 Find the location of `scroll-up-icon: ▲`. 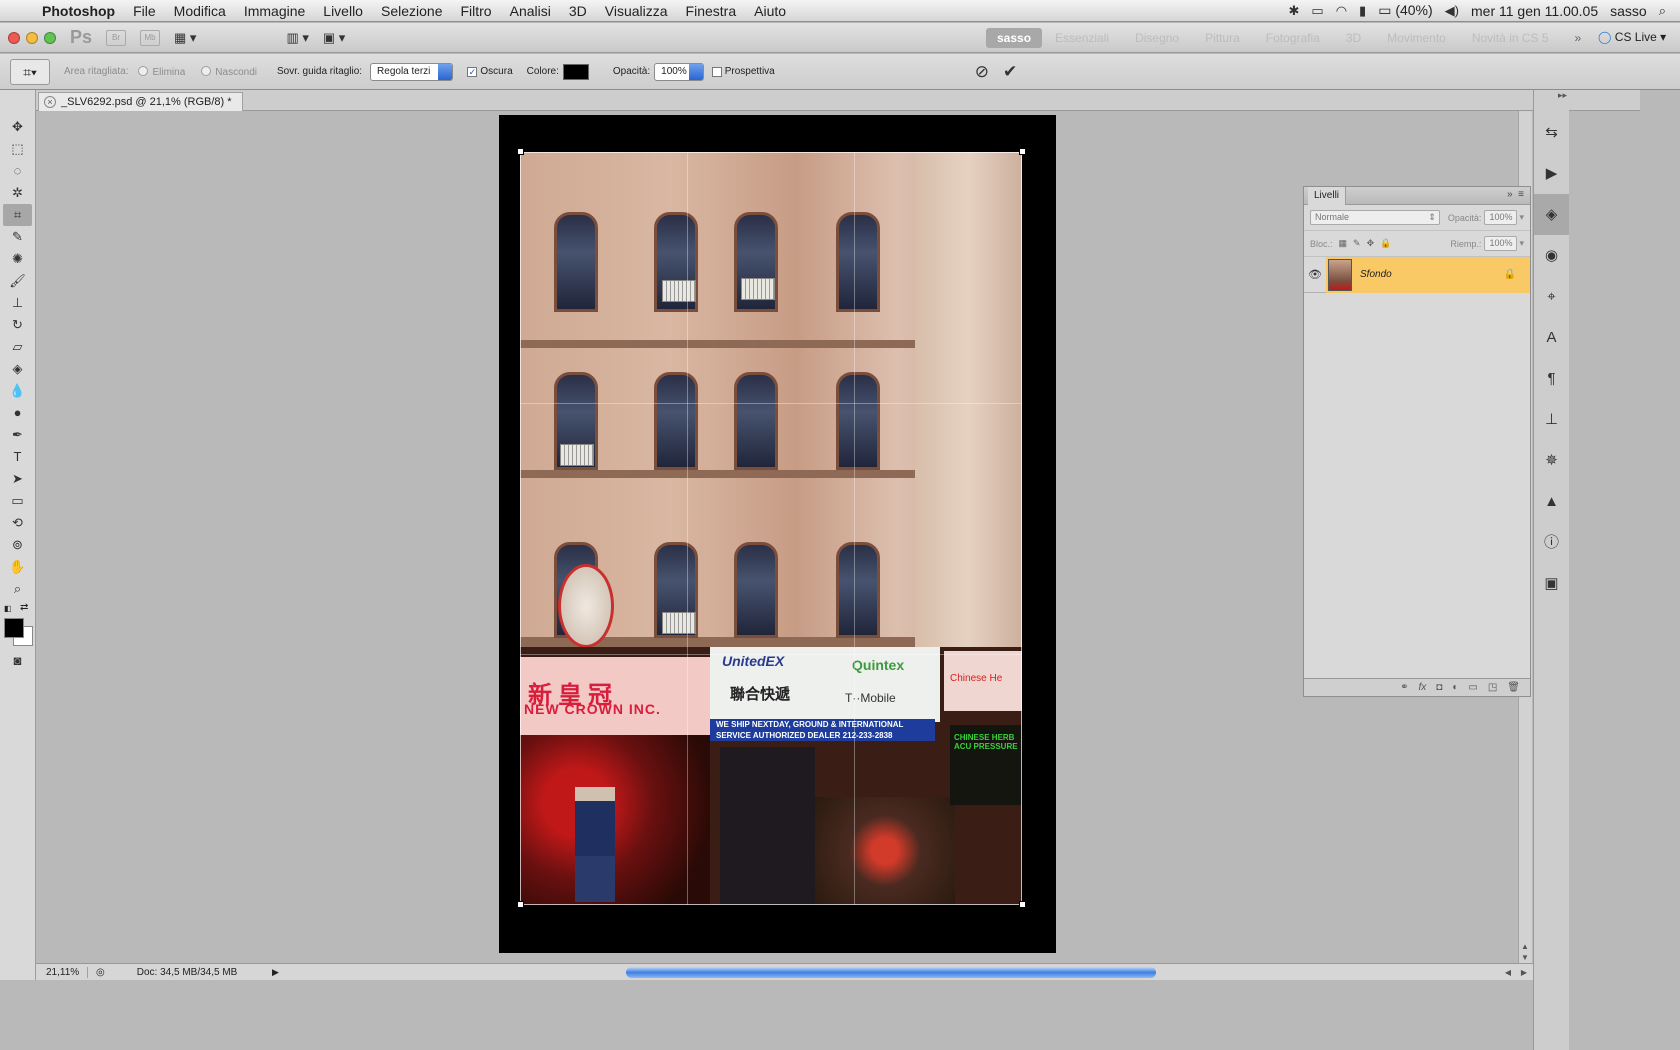

scroll-up-icon: ▲ is located at coordinates (1525, 946).